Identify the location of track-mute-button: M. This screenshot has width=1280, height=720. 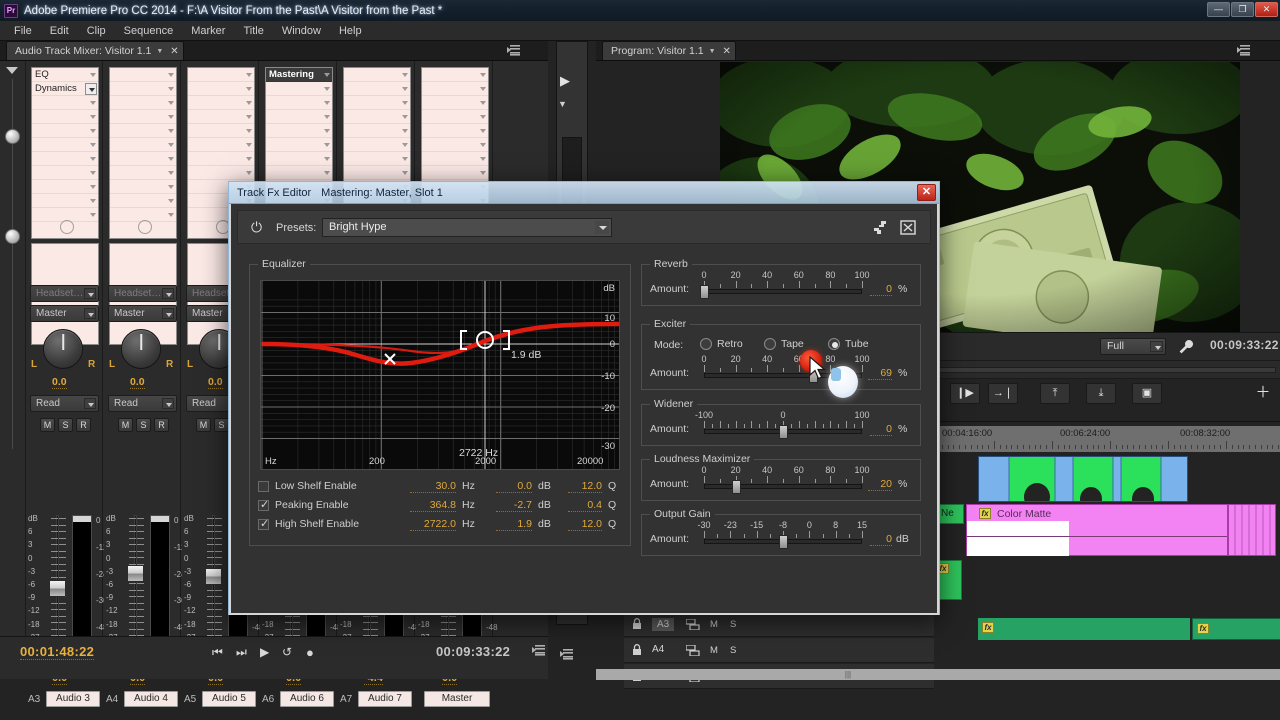
(714, 624).